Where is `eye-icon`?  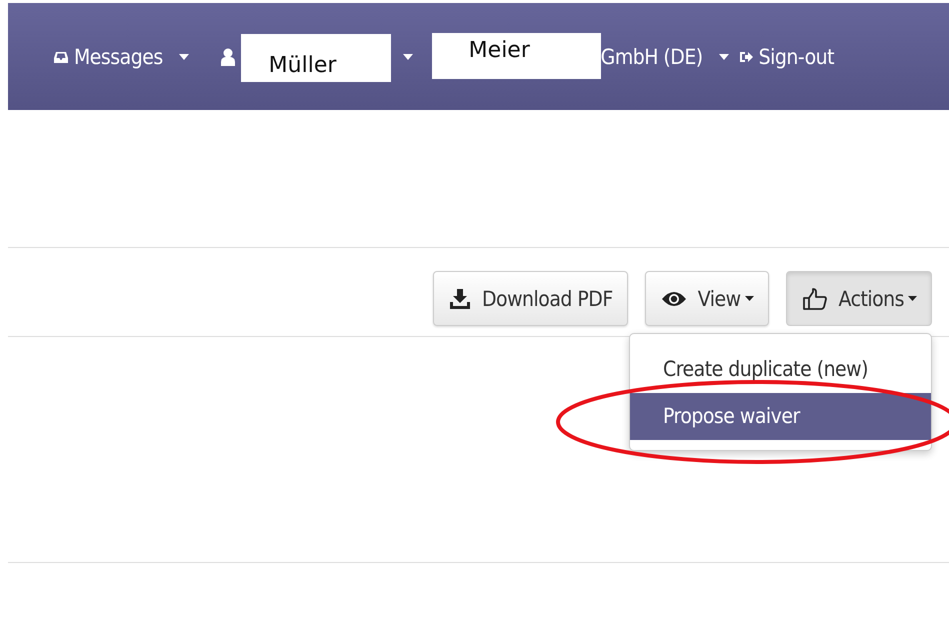
eye-icon is located at coordinates (674, 298).